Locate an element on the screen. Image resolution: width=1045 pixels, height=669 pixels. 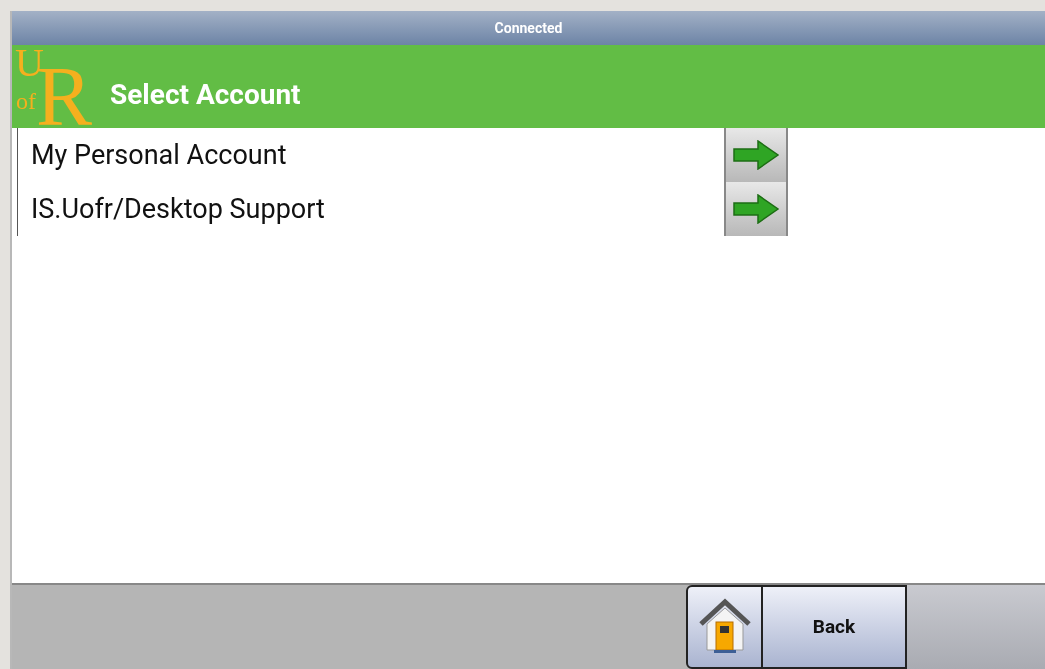
account-name: My Personal Account is located at coordinates (159, 155).